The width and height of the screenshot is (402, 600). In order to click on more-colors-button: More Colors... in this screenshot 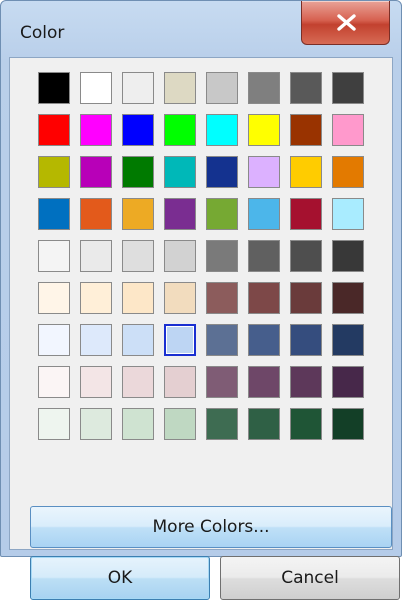, I will do `click(211, 527)`.